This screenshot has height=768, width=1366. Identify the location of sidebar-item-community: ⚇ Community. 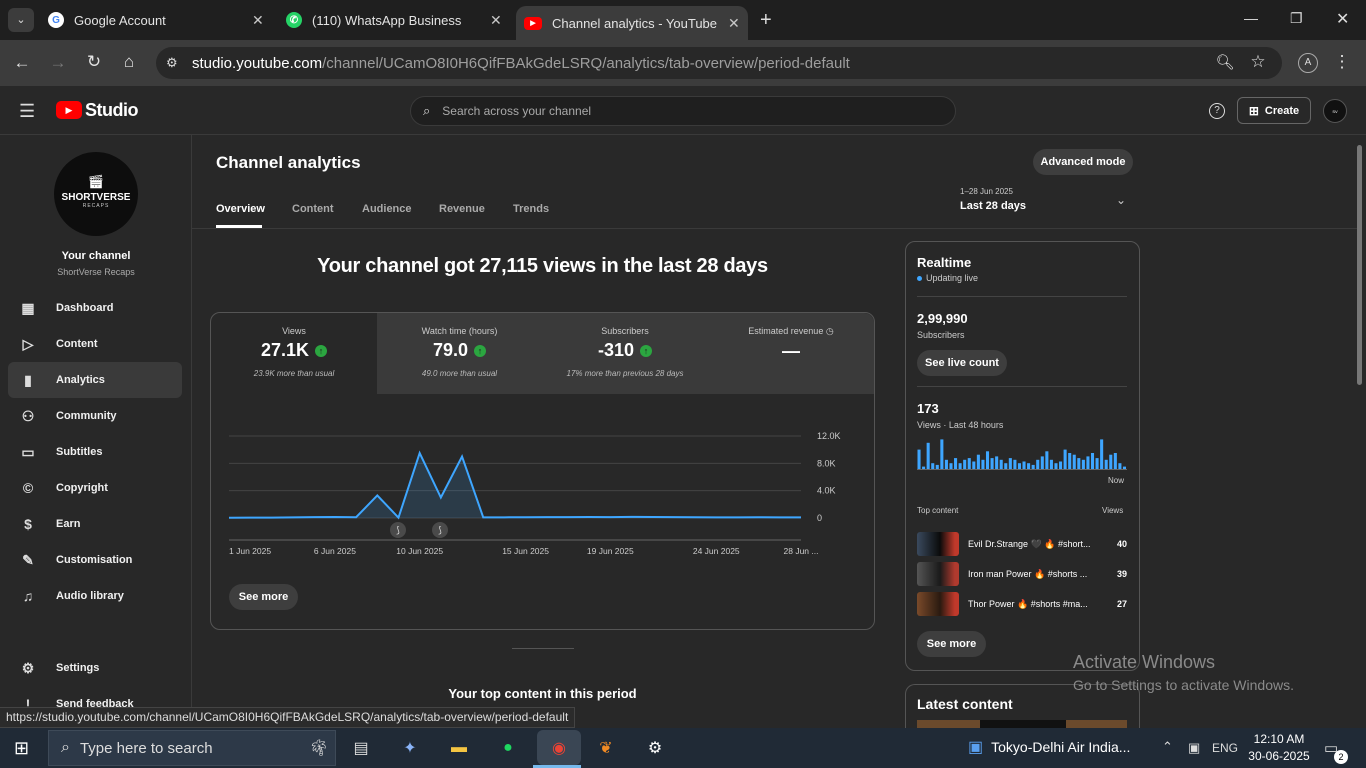
(95, 416).